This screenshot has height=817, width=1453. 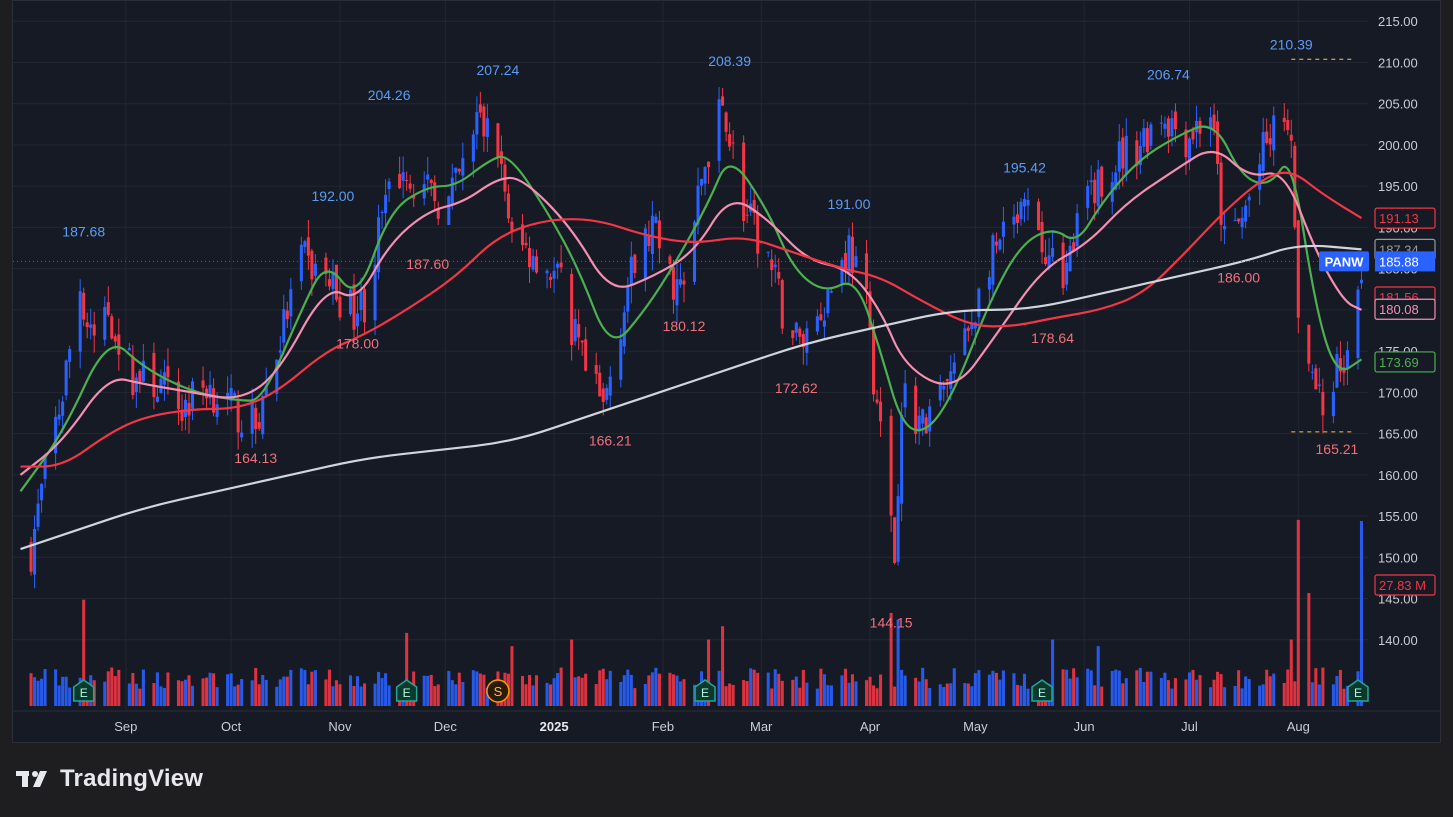 I want to click on price-tick-label: 165.00, so click(x=1398, y=434).